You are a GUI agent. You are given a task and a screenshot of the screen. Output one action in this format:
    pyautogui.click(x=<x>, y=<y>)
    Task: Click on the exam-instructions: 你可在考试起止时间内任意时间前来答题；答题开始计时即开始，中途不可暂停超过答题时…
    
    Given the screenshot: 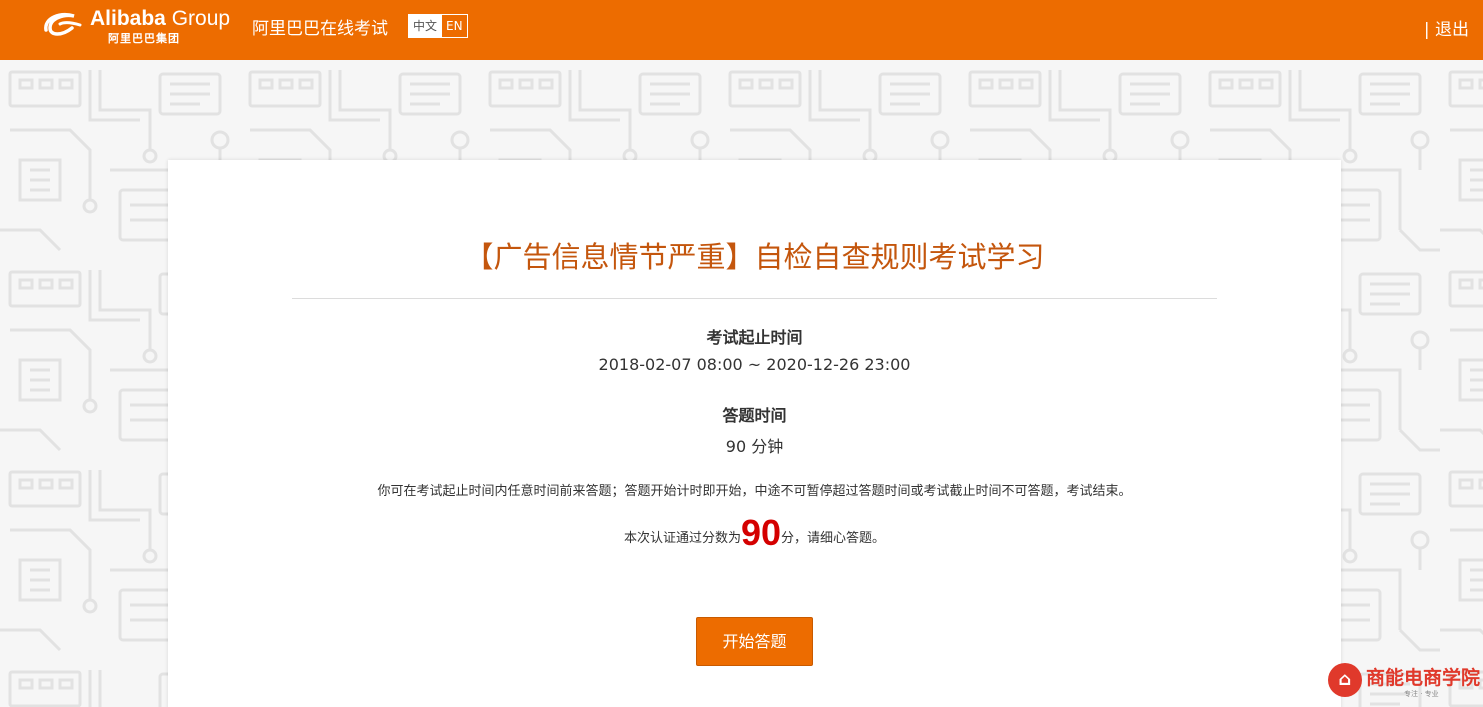 What is the action you would take?
    pyautogui.click(x=754, y=491)
    